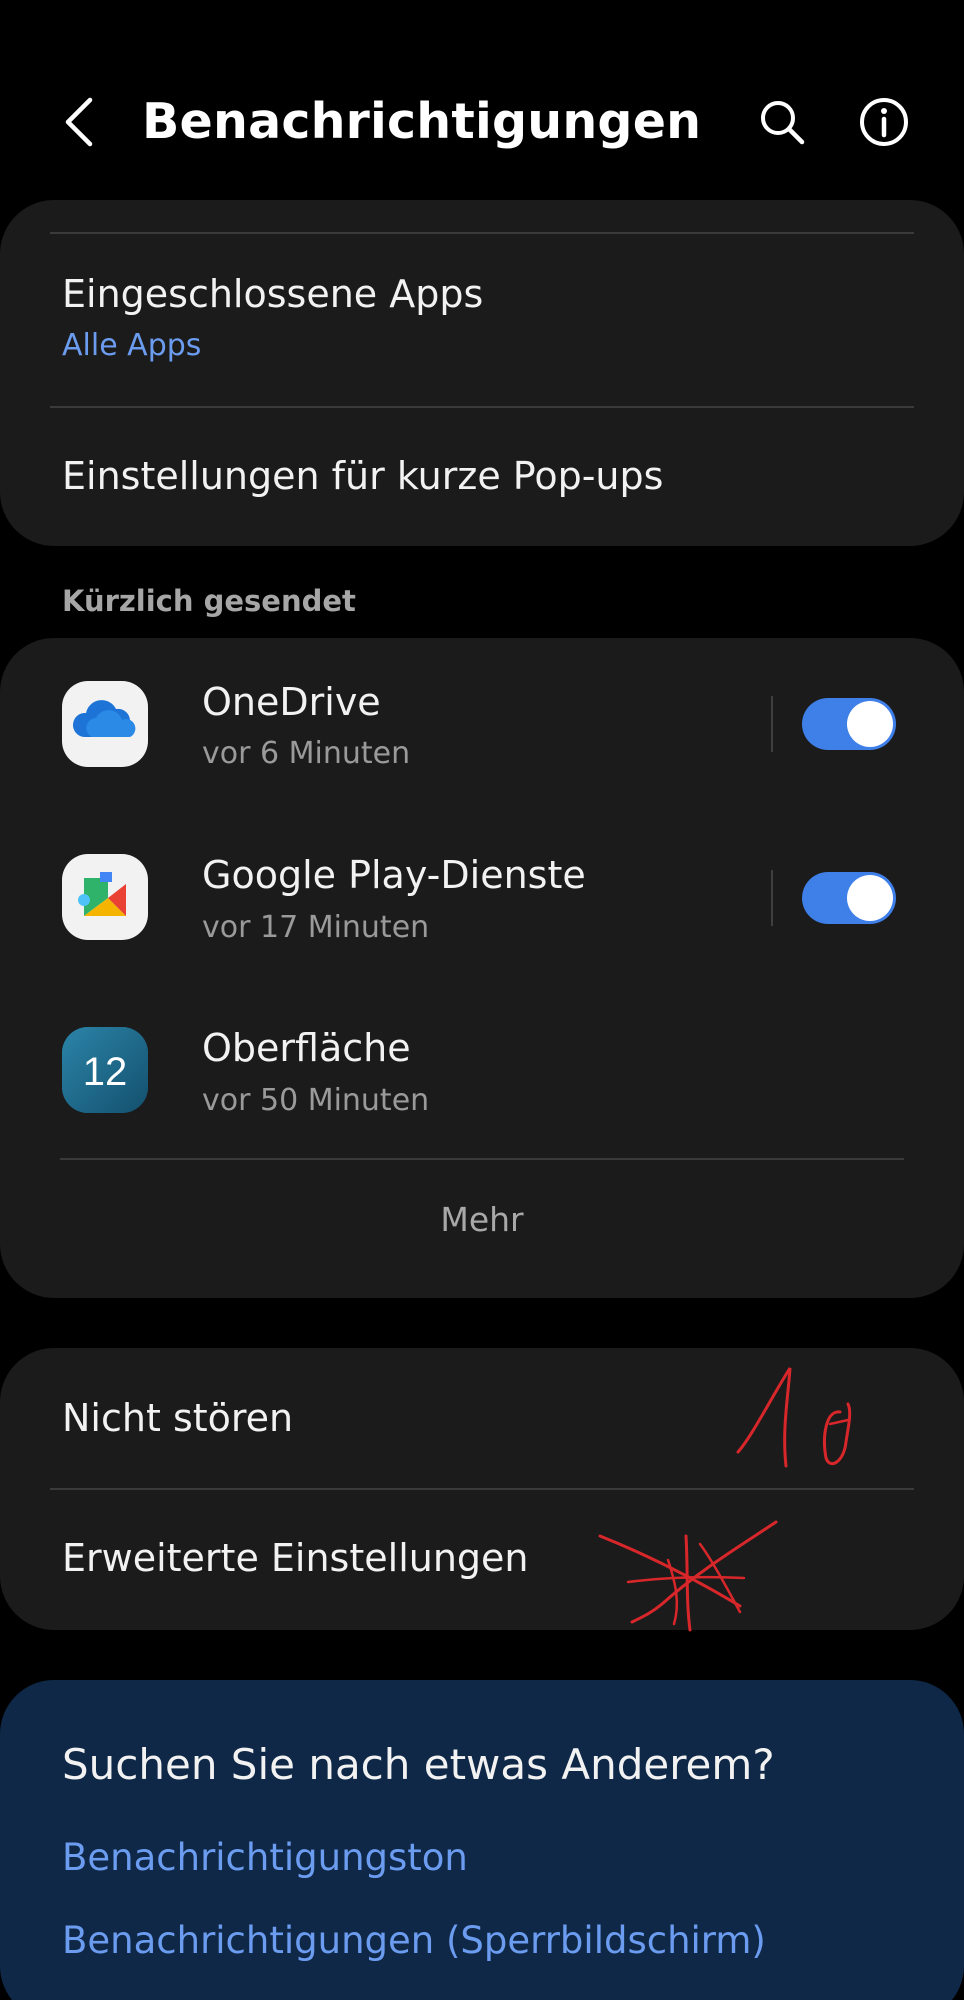 The width and height of the screenshot is (964, 2000). What do you see at coordinates (291, 702) in the screenshot?
I see `app-name: OneDrive` at bounding box center [291, 702].